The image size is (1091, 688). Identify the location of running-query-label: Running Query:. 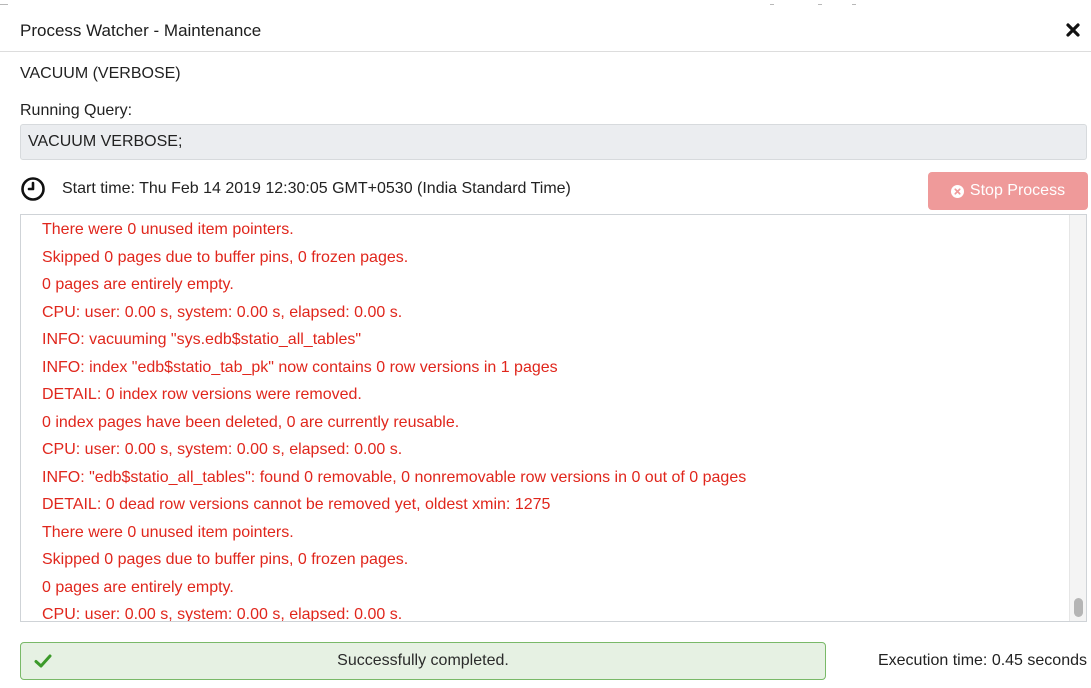
(76, 110).